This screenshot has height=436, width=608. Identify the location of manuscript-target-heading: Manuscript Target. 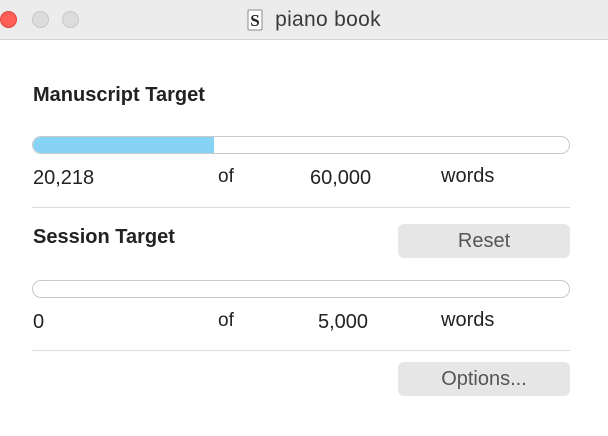
(119, 95).